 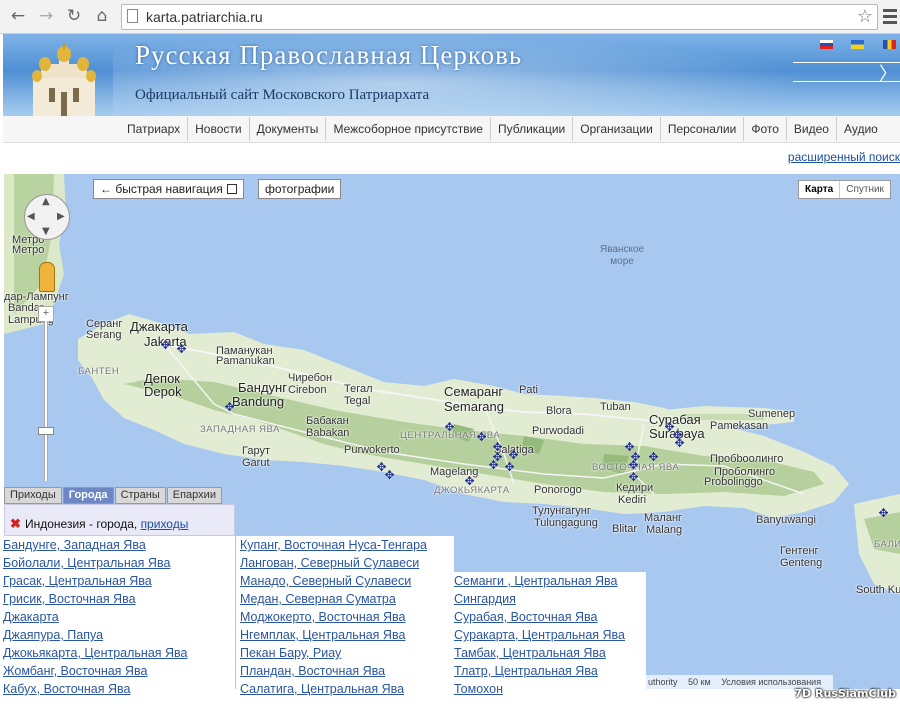 I want to click on nav-item: Новости, so click(x=217, y=129).